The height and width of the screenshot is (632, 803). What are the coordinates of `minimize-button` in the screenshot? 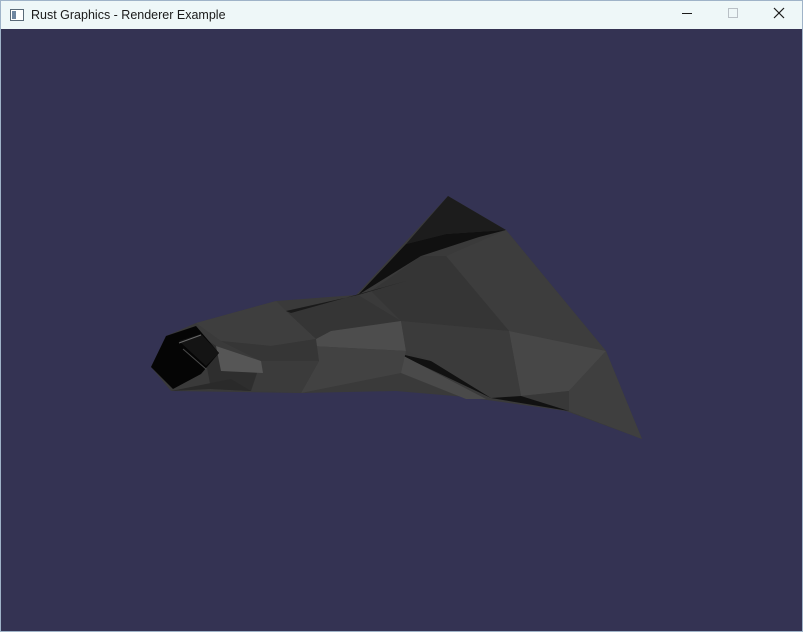 It's located at (687, 15).